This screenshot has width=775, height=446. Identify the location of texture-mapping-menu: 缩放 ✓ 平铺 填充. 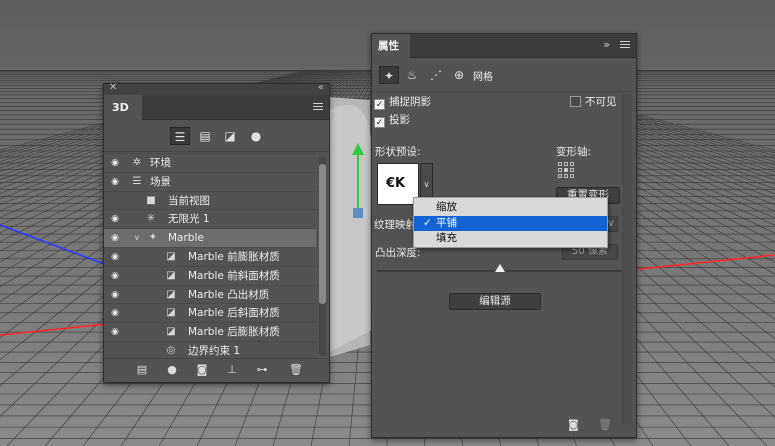
(510, 222).